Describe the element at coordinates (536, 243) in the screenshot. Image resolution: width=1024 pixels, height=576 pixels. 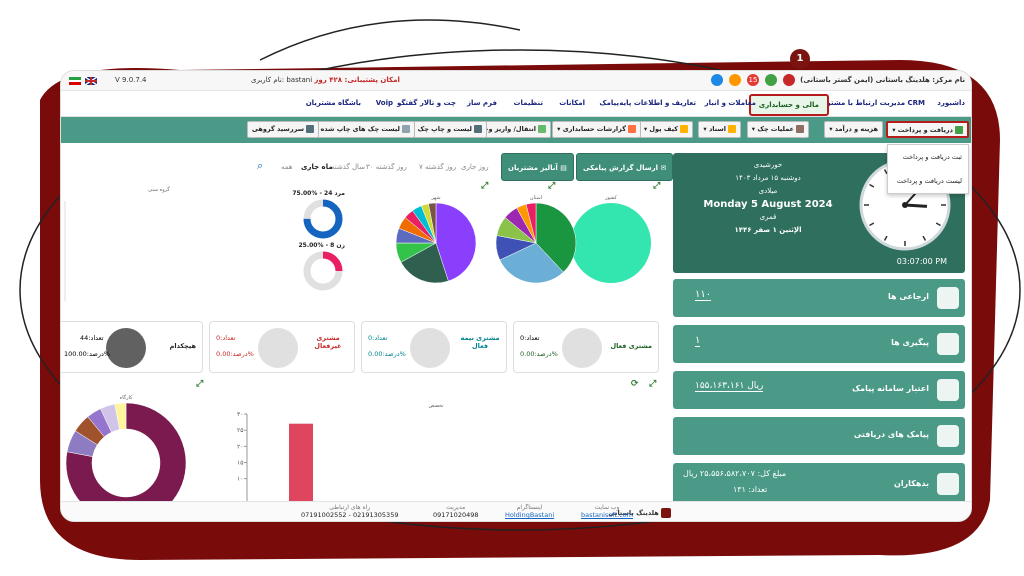
I see `pie-province` at that location.